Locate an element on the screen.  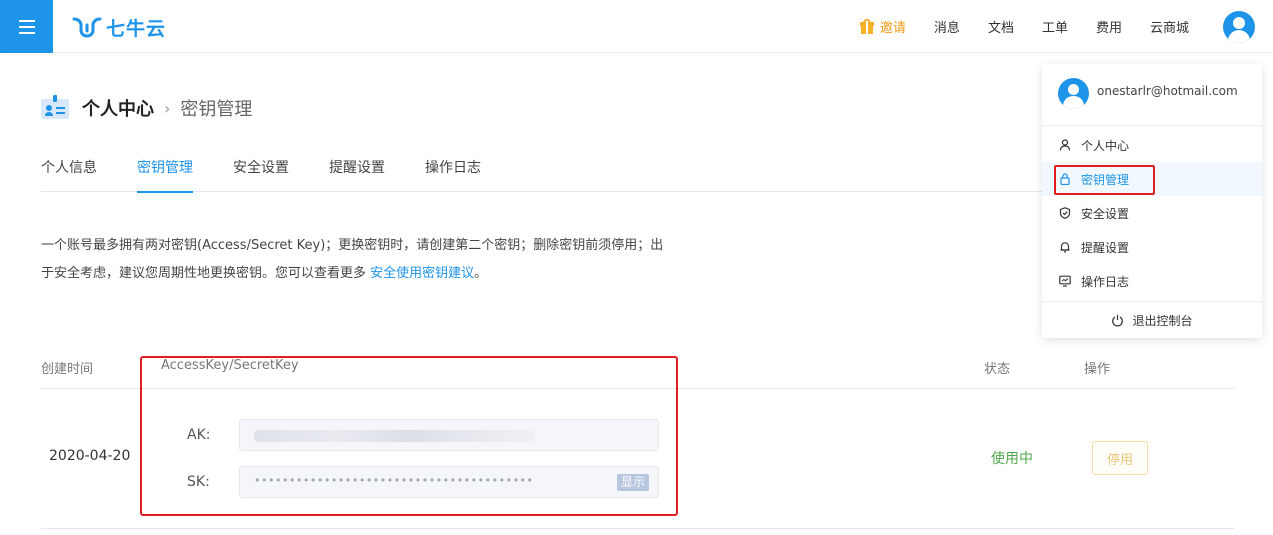
hamburger-icon is located at coordinates (26, 26).